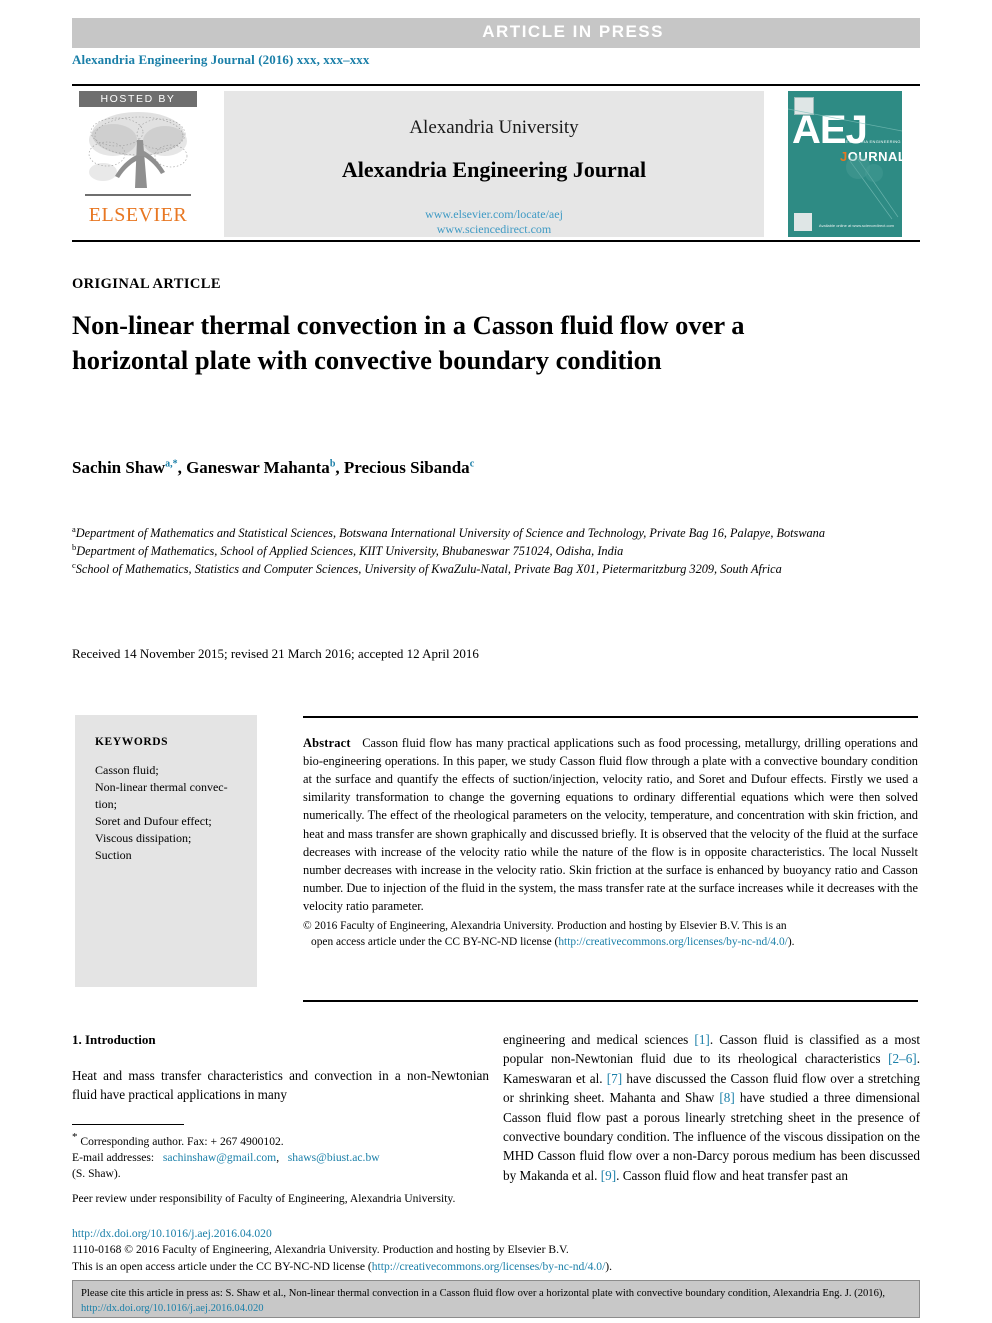  I want to click on citation-reference: [2–6], so click(902, 1058).